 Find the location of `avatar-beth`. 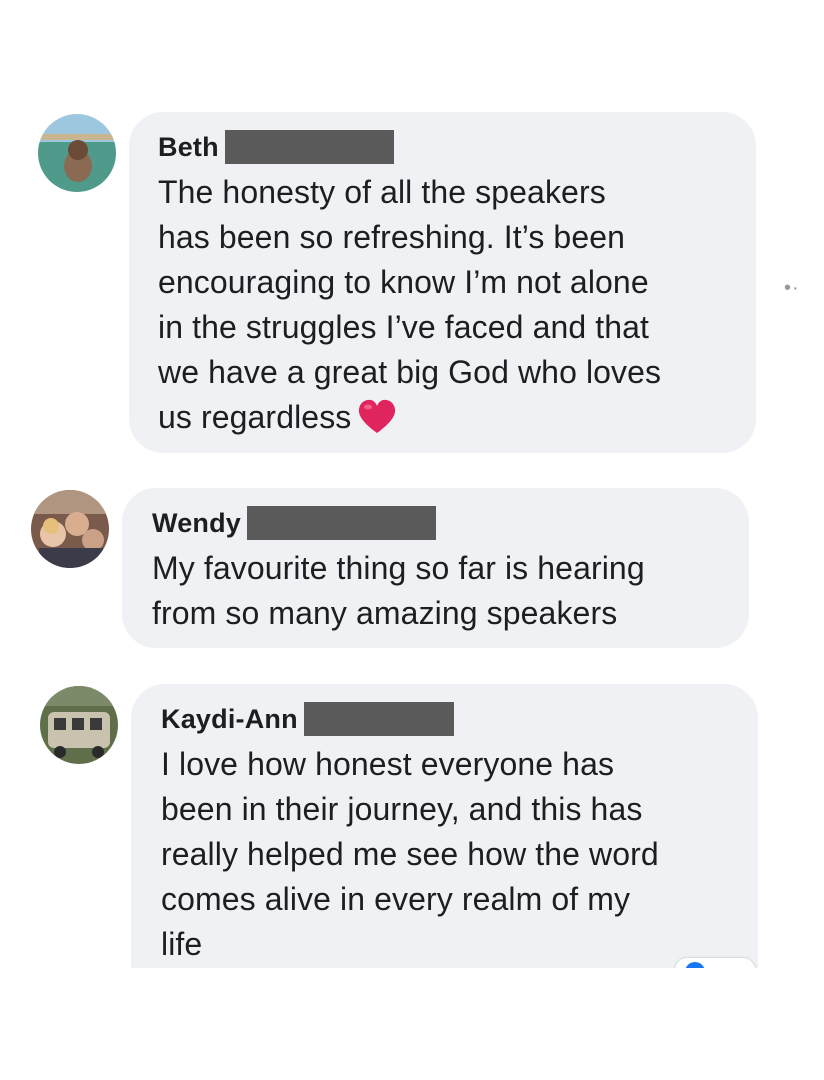

avatar-beth is located at coordinates (77, 153).